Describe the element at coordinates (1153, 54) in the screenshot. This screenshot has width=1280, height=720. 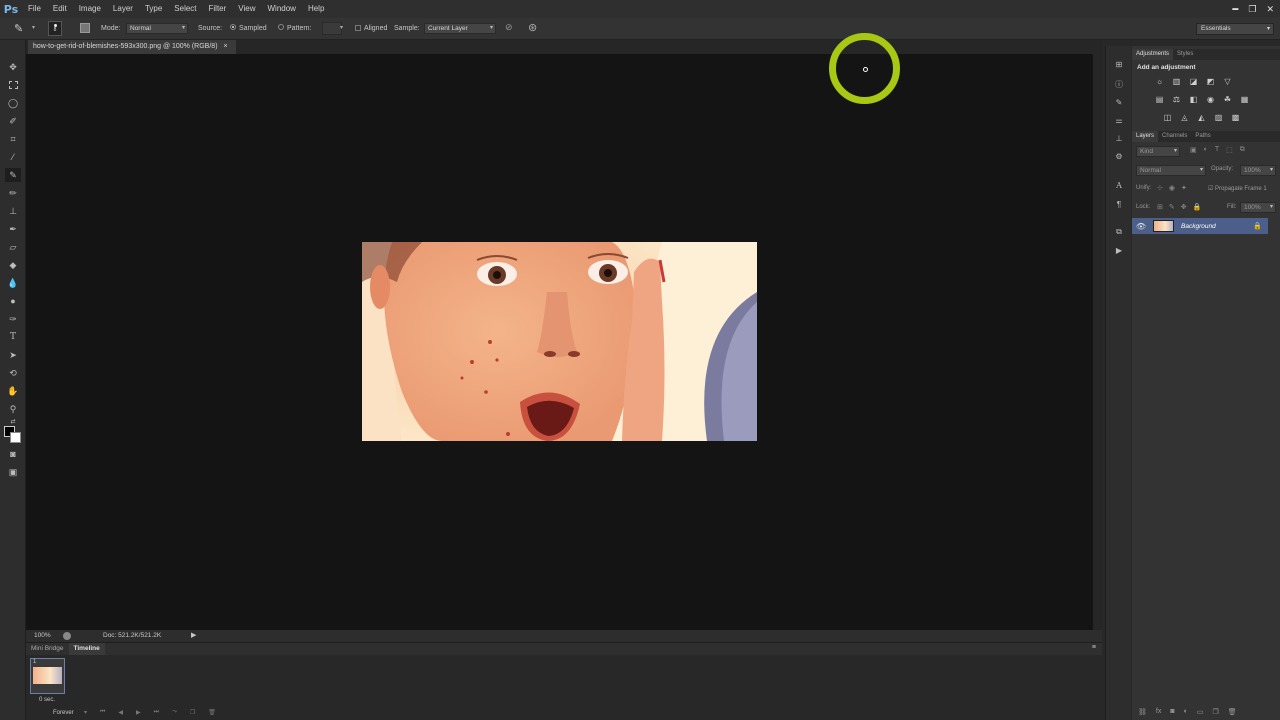
I see `tab-adjustments: Adjustments` at that location.